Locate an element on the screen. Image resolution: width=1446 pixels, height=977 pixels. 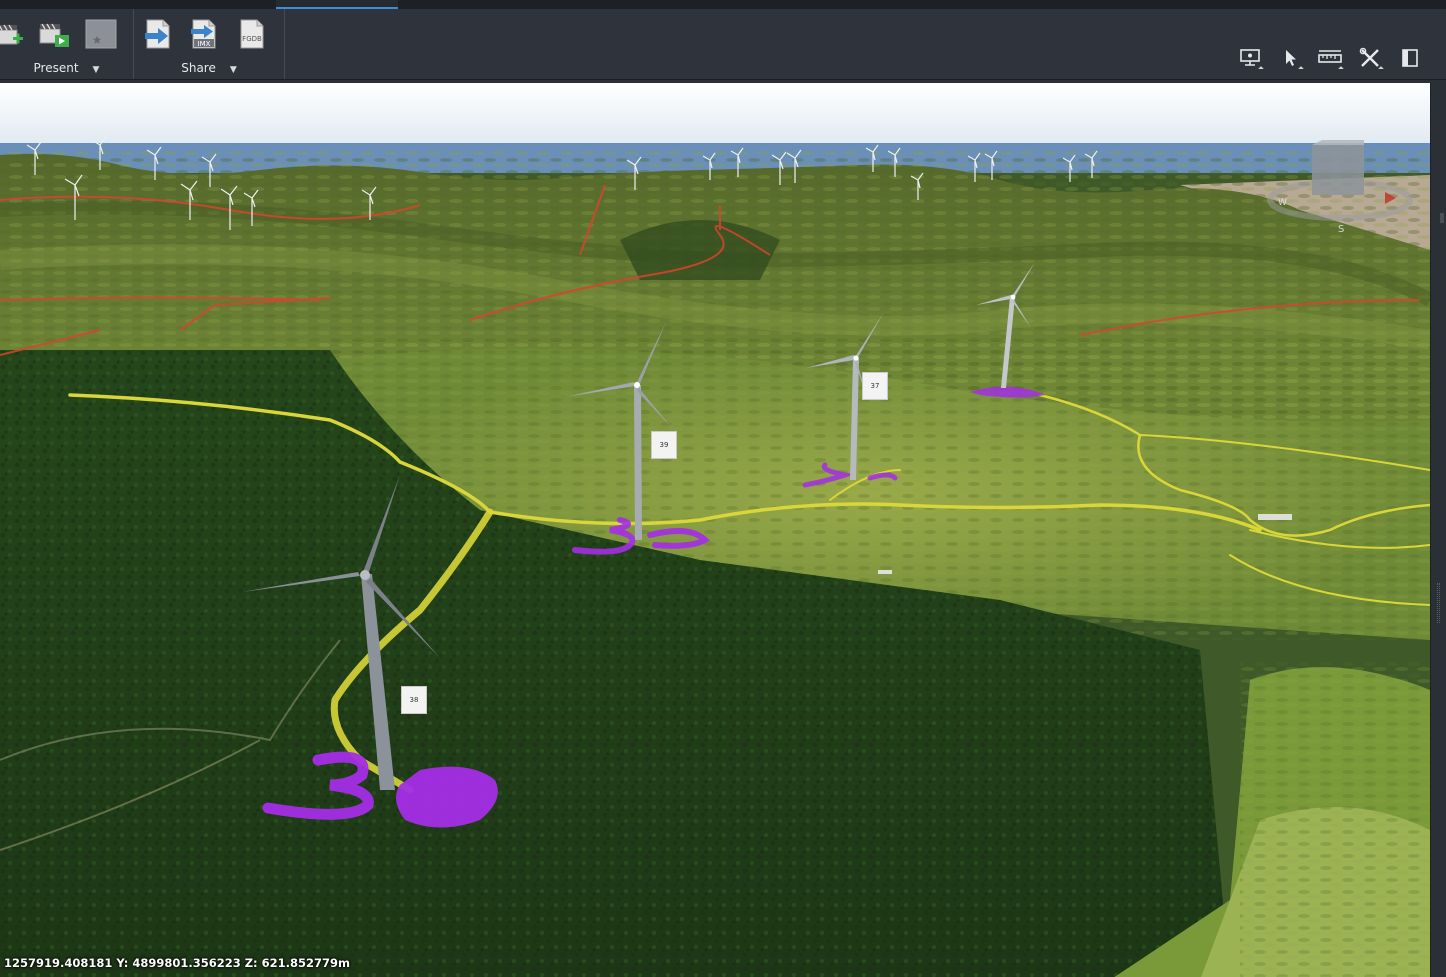
resize-grip is located at coordinates (1438, 603).